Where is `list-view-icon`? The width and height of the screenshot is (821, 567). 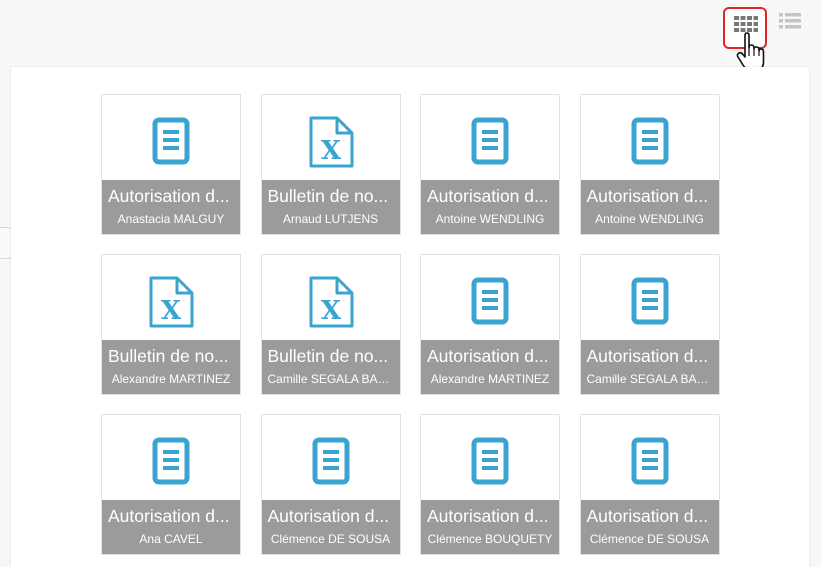
list-view-icon is located at coordinates (790, 21).